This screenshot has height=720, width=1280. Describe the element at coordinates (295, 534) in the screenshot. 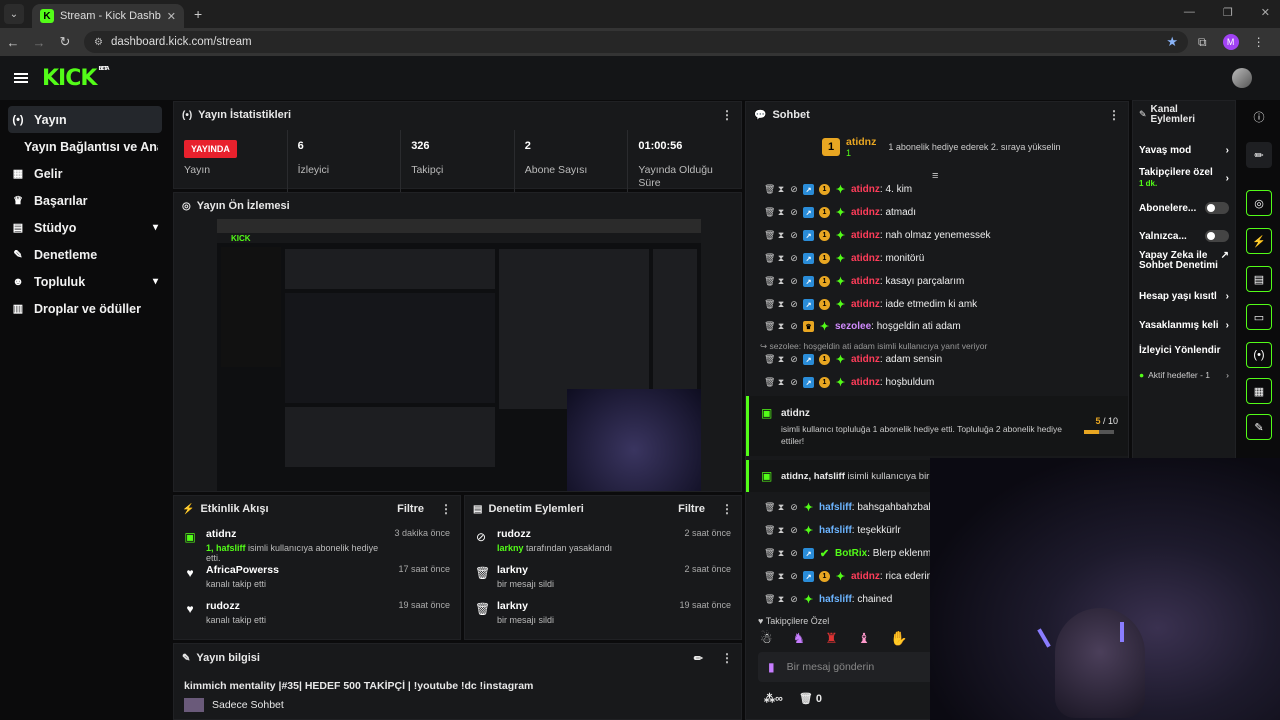

I see `activity-user: atidnz` at that location.